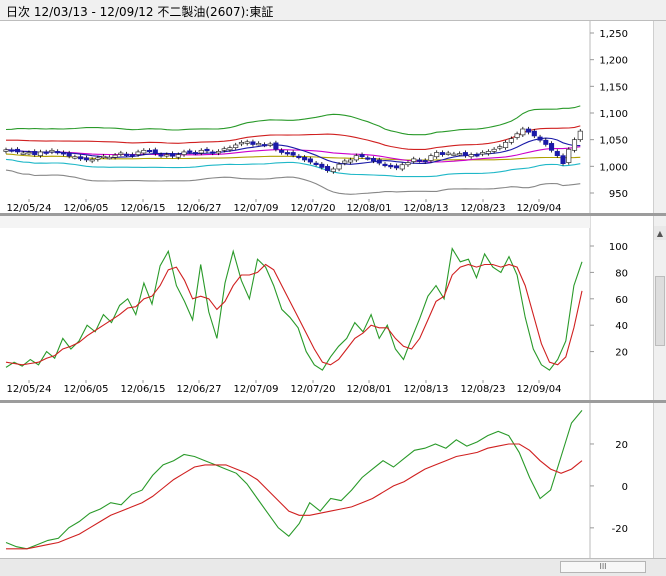 The width and height of the screenshot is (666, 576). I want to click on title-bar: 日次 12/03/13 - 12/09/12 不二製油(2607):東証, so click(333, 10).